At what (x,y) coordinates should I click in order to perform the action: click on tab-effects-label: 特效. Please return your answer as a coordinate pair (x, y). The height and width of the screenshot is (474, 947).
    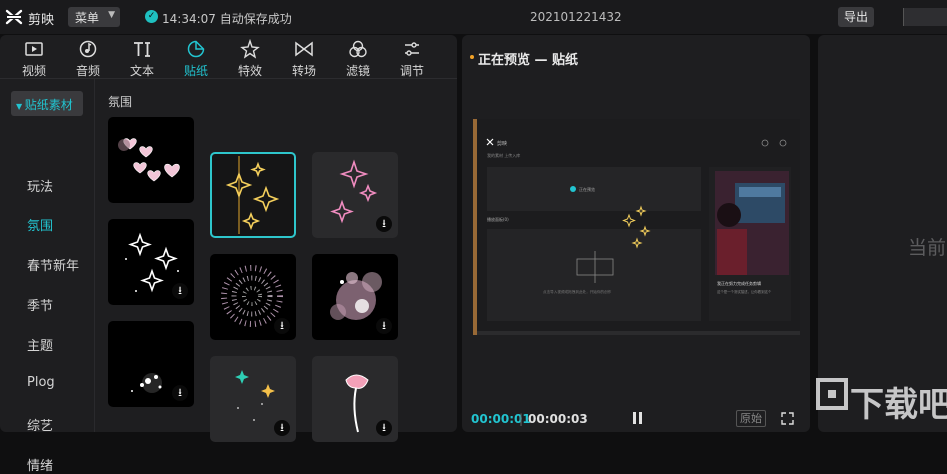
    Looking at the image, I should click on (249, 71).